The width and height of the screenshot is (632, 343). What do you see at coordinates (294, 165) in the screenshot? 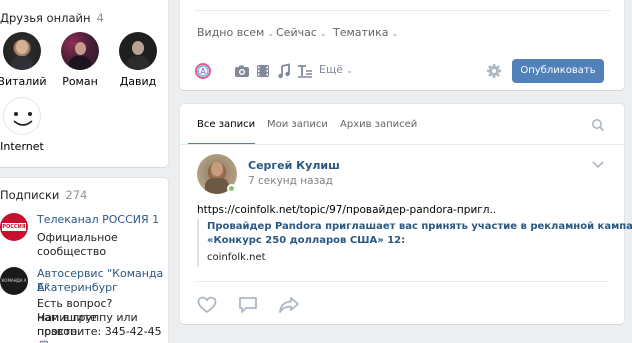
I see `post-author-name: Сергей Кулиш` at bounding box center [294, 165].